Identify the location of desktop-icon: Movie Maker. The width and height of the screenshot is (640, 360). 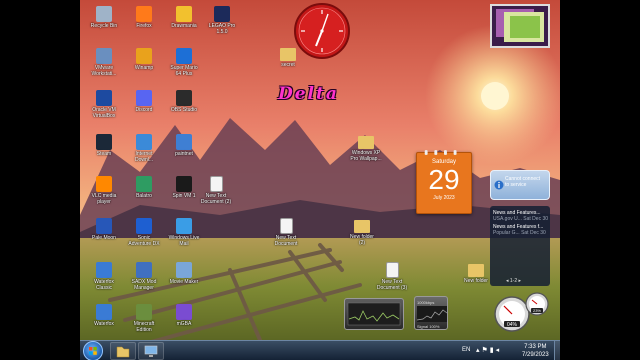
(184, 280).